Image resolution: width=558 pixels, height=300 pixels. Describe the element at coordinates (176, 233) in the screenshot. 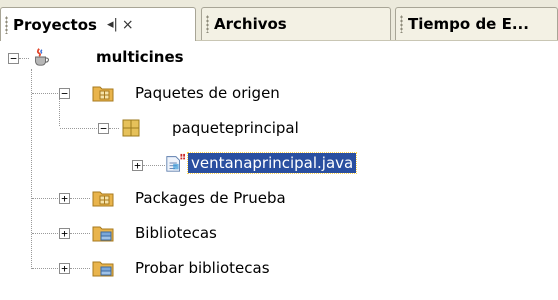

I see `node-label: Bibliotecas` at that location.